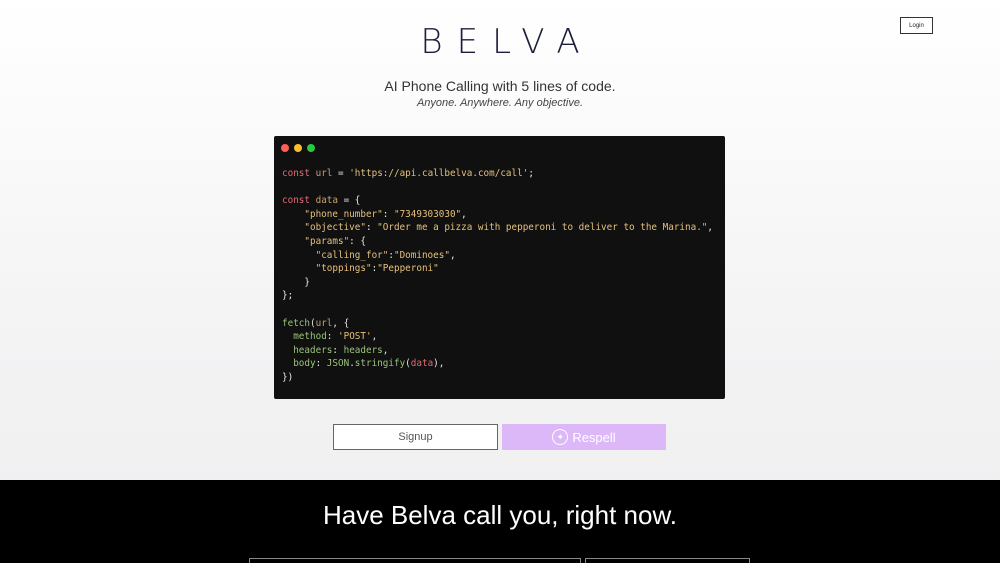  What do you see at coordinates (408, 269) in the screenshot?
I see `code-toppings: "Pepperoni"` at bounding box center [408, 269].